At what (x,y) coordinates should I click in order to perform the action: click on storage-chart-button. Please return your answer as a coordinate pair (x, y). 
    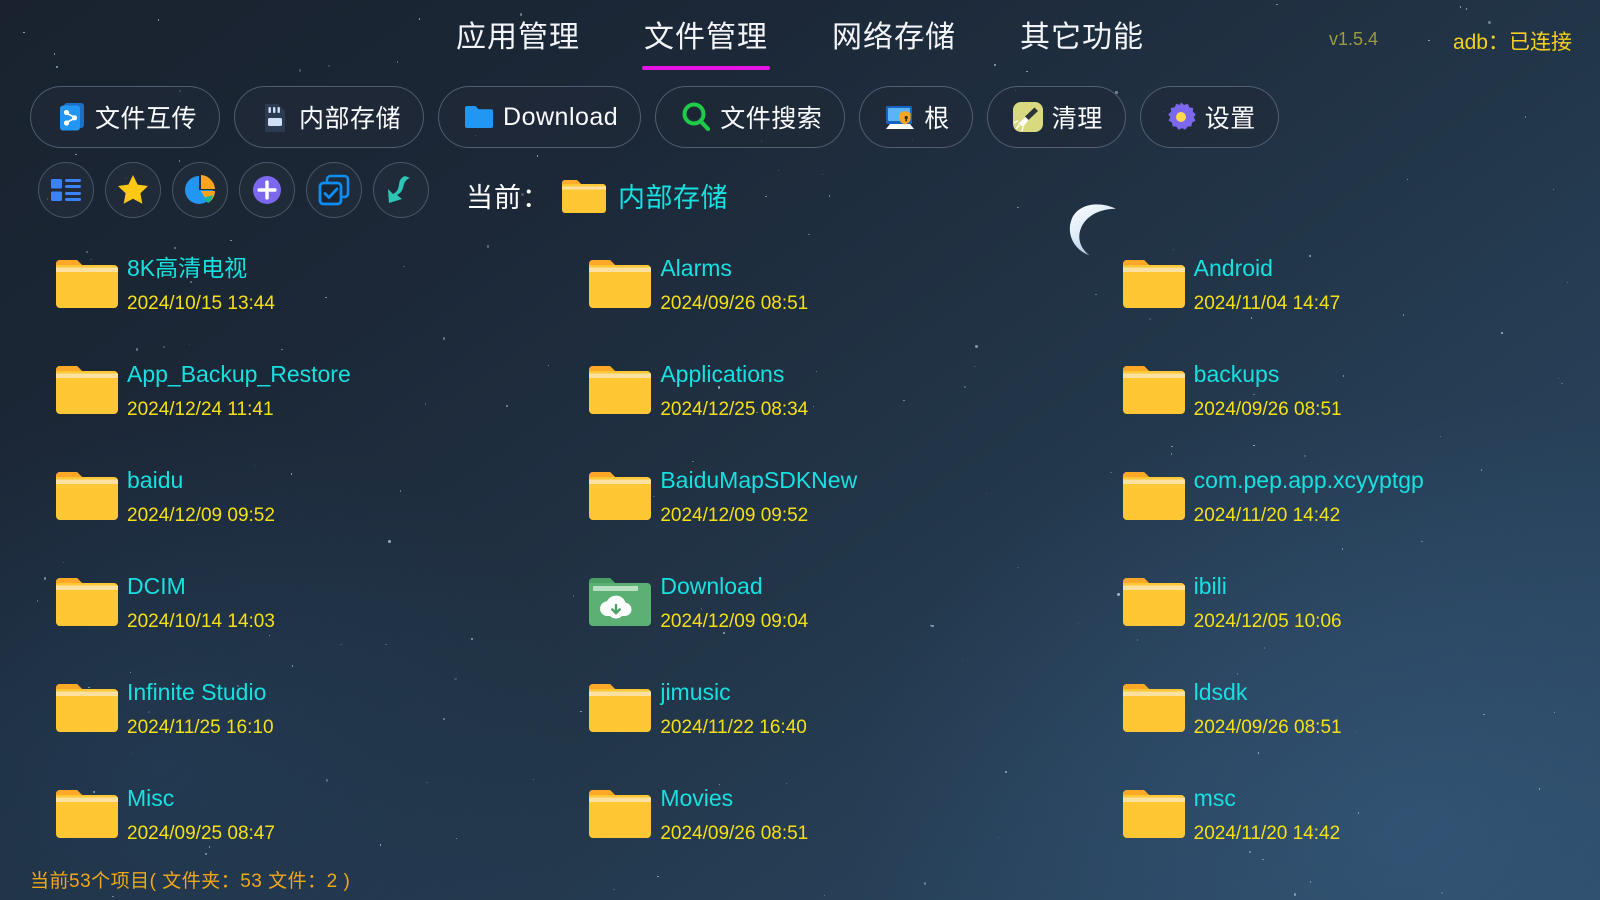
    Looking at the image, I should click on (200, 190).